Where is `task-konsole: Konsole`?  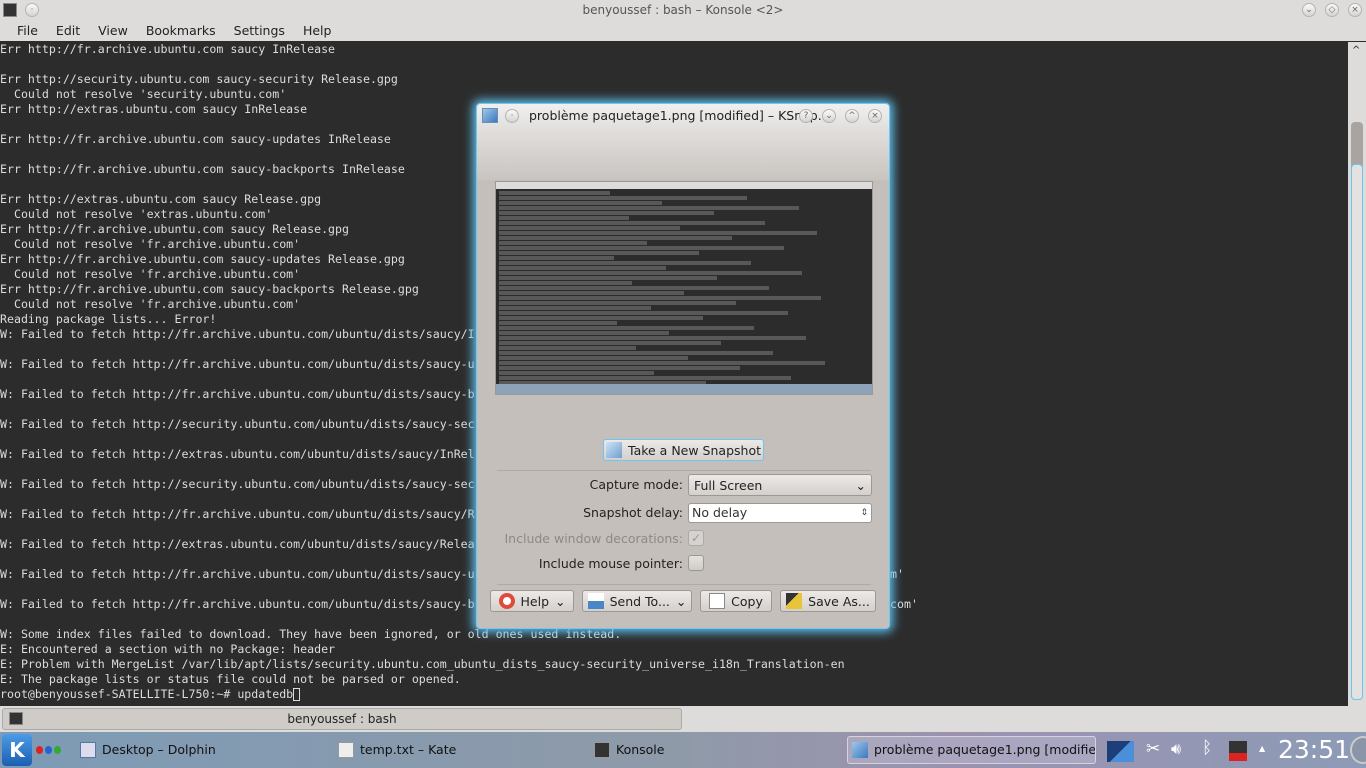 task-konsole: Konsole is located at coordinates (629, 750).